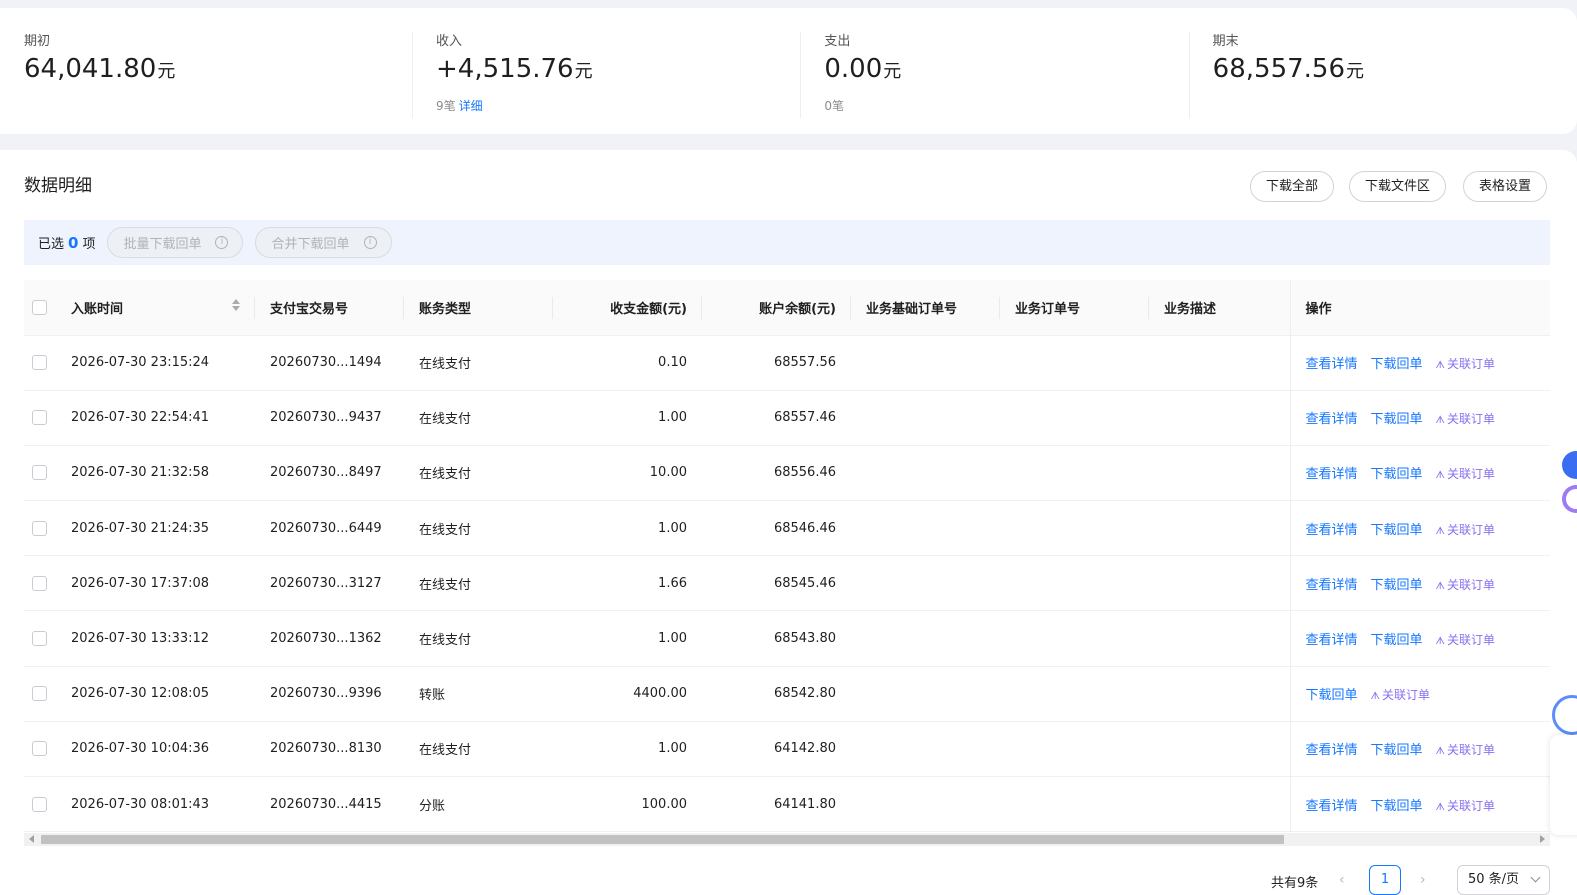  I want to click on merge-download-button: 合并下载回单 i, so click(323, 242).